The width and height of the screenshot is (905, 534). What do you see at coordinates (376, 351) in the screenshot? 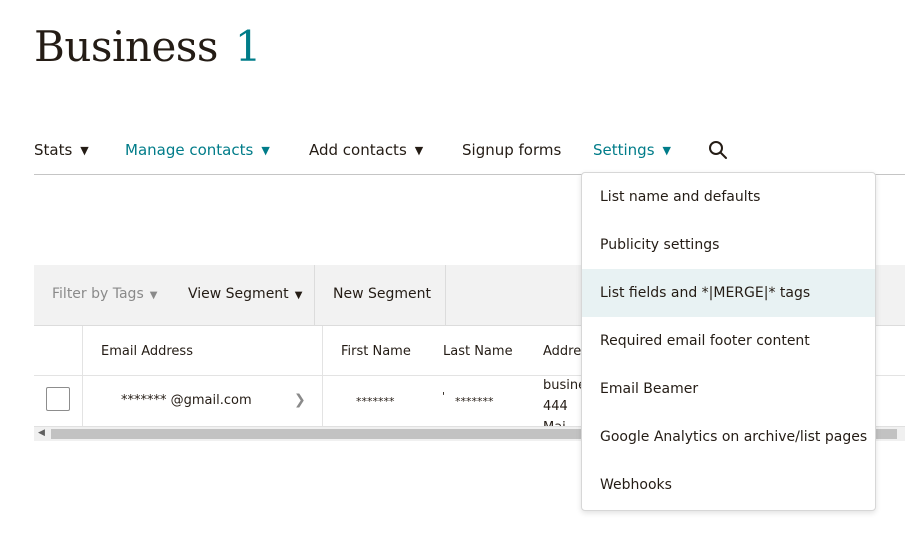
I see `header-first-name: First Name` at bounding box center [376, 351].